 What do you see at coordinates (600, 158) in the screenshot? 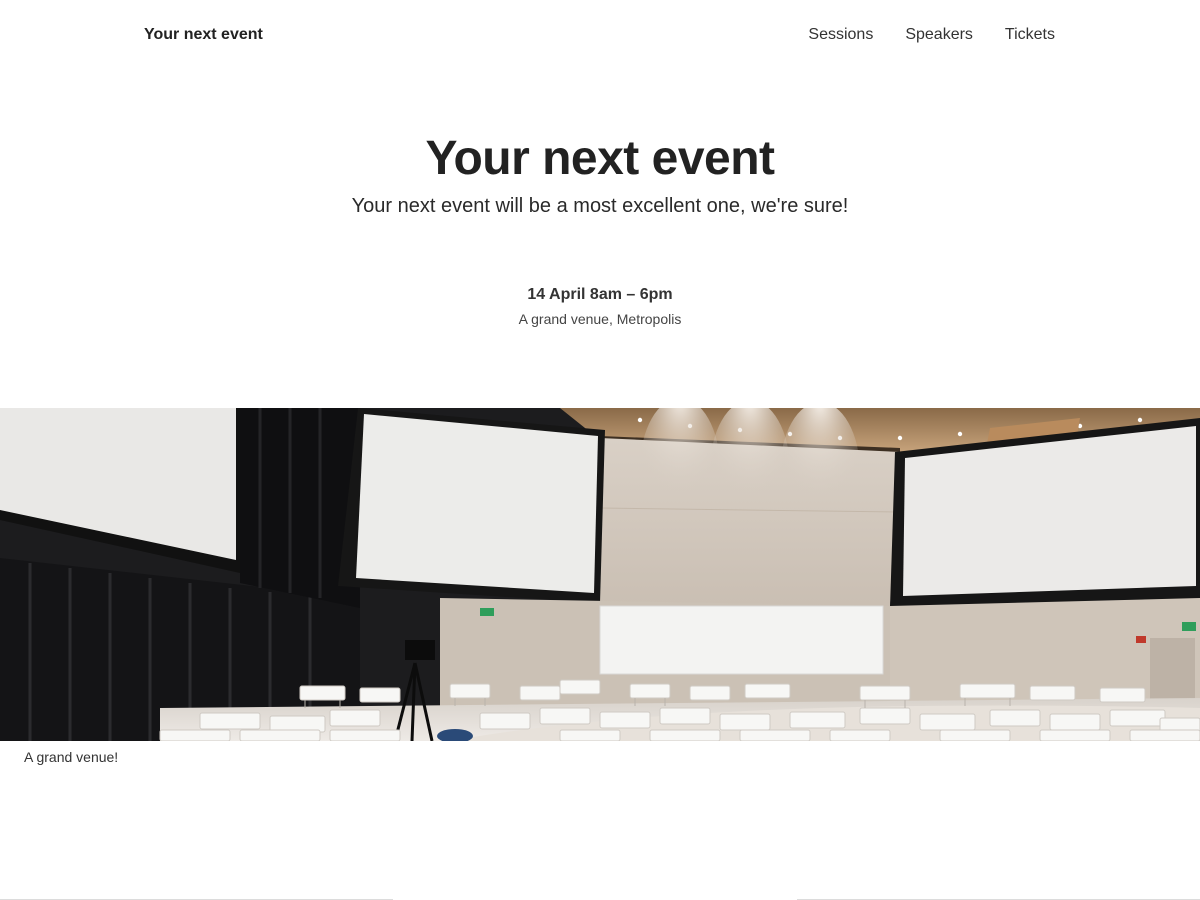
I see `hero-title: Your next event` at bounding box center [600, 158].